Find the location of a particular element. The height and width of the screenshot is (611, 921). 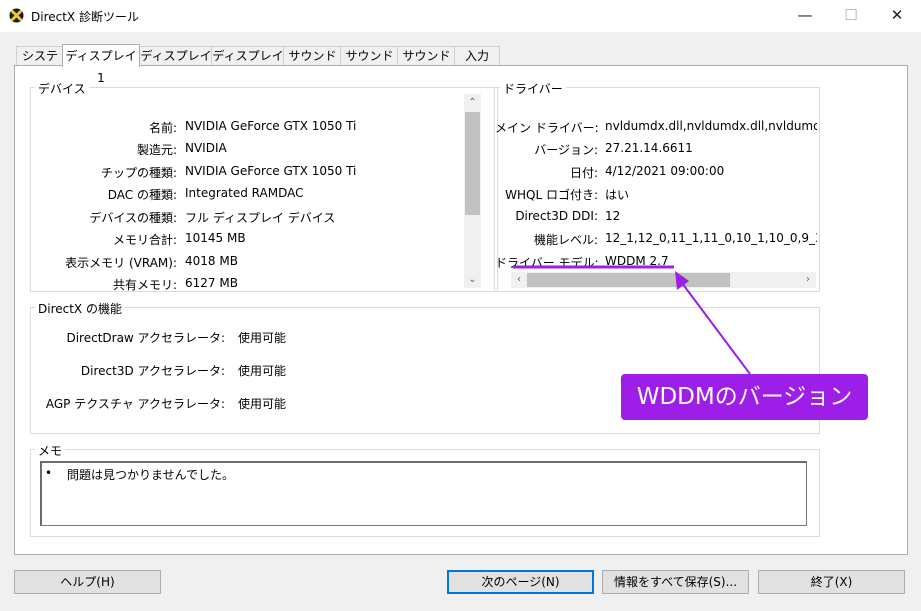

wddm-version-callout: WDDMのバージョン is located at coordinates (744, 397).